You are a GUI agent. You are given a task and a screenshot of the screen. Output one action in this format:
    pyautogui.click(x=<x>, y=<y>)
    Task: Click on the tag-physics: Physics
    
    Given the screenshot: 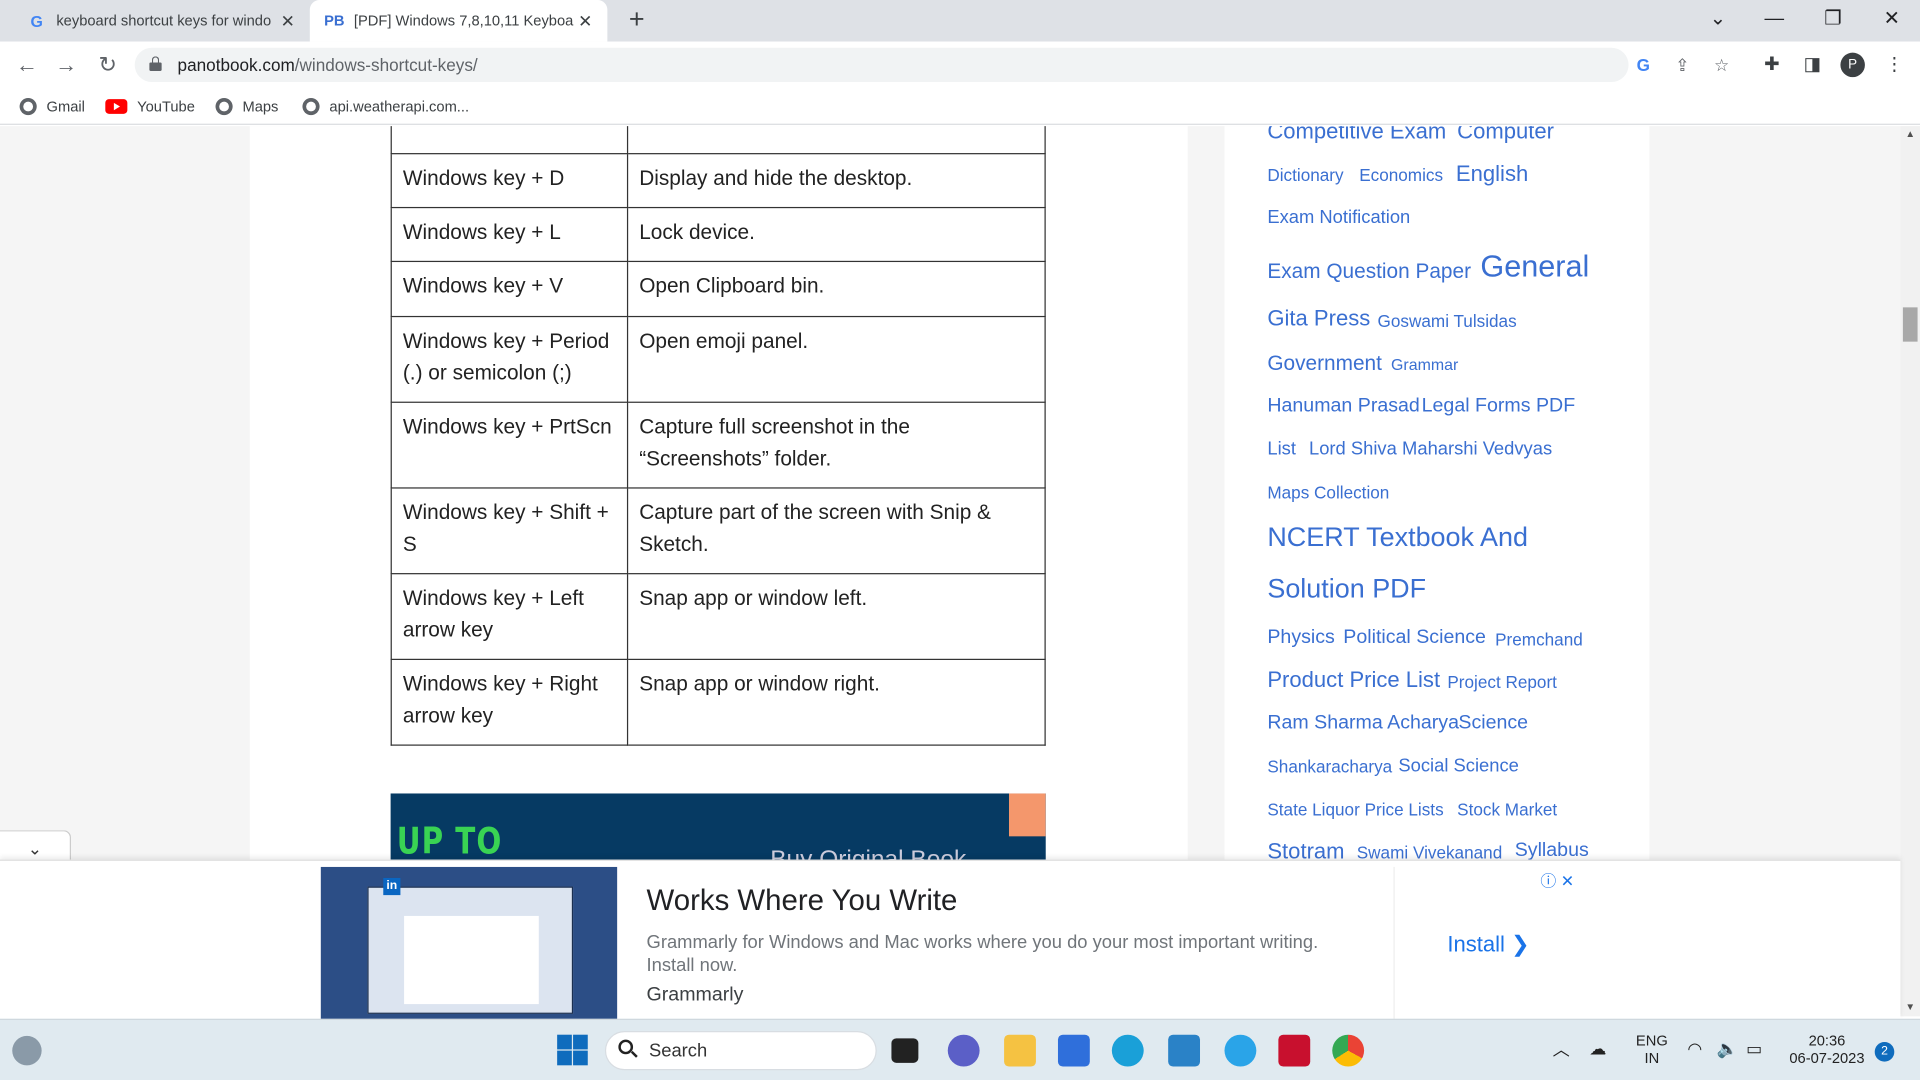 What is the action you would take?
    pyautogui.click(x=1301, y=638)
    